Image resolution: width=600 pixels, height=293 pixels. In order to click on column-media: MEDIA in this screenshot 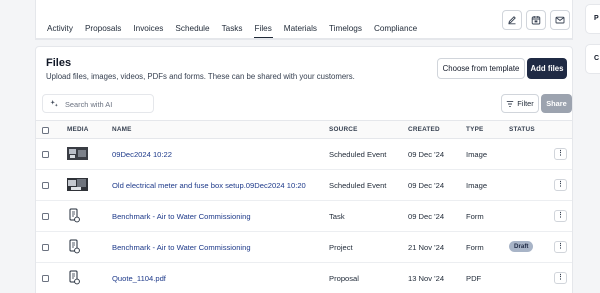, I will do `click(78, 129)`.